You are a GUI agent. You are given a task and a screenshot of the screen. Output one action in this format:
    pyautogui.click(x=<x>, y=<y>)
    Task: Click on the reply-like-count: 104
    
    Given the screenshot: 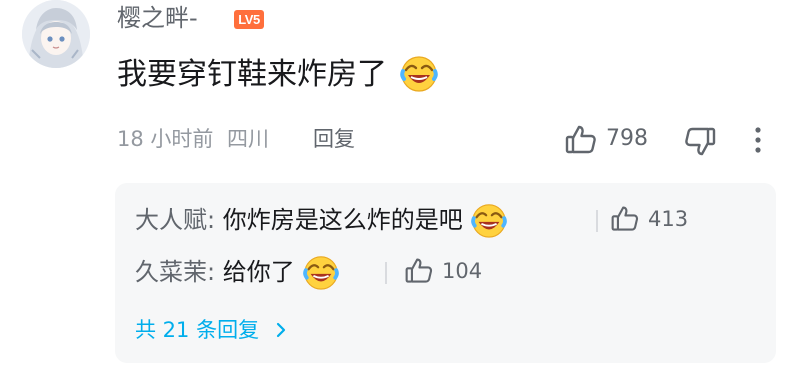 What is the action you would take?
    pyautogui.click(x=462, y=271)
    